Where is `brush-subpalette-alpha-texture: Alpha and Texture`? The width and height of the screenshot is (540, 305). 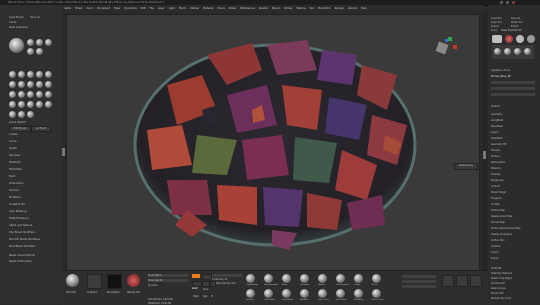
brush-subpalette-alpha-texture: Alpha and Texture is located at coordinates (20, 225).